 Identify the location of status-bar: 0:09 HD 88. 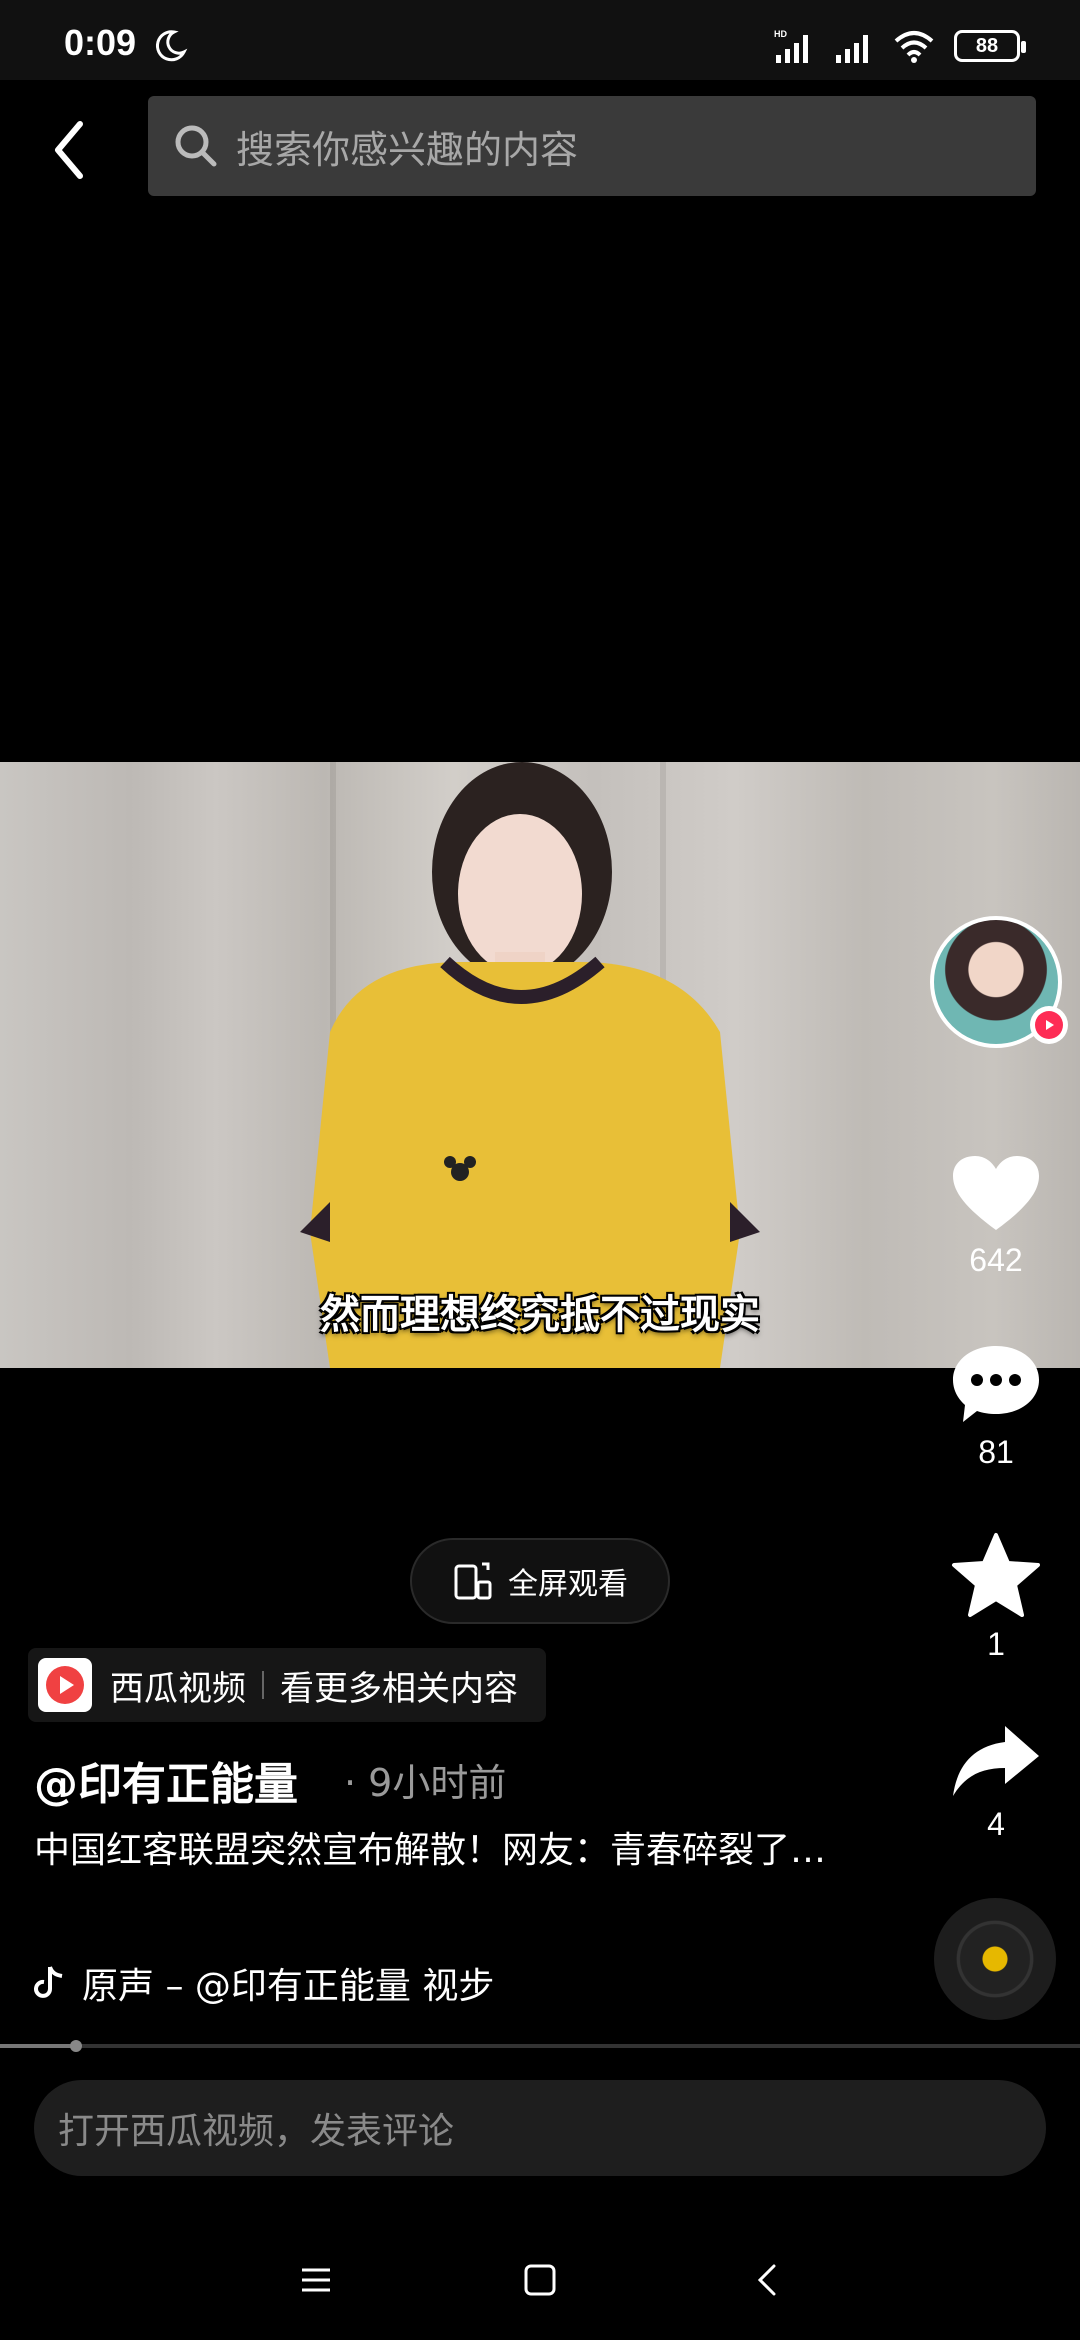
(540, 40).